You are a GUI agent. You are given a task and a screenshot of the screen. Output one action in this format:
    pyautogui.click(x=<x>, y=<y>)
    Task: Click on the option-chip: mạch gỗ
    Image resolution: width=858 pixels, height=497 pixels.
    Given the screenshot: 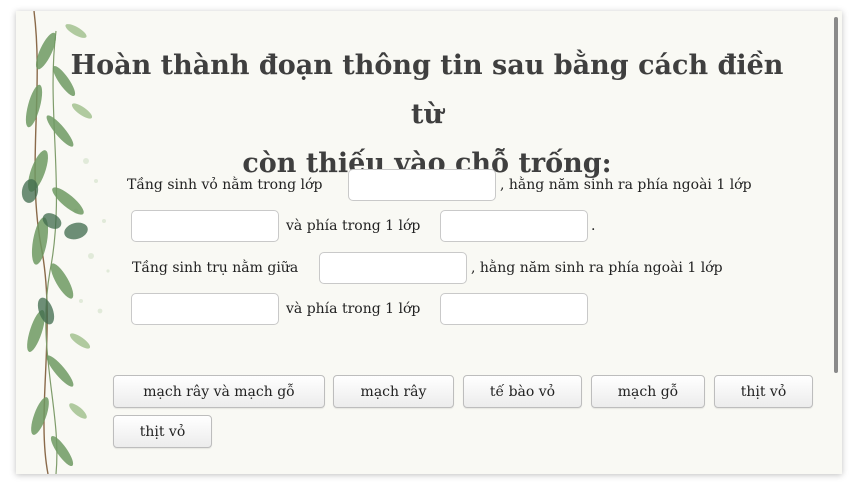 What is the action you would take?
    pyautogui.click(x=648, y=391)
    